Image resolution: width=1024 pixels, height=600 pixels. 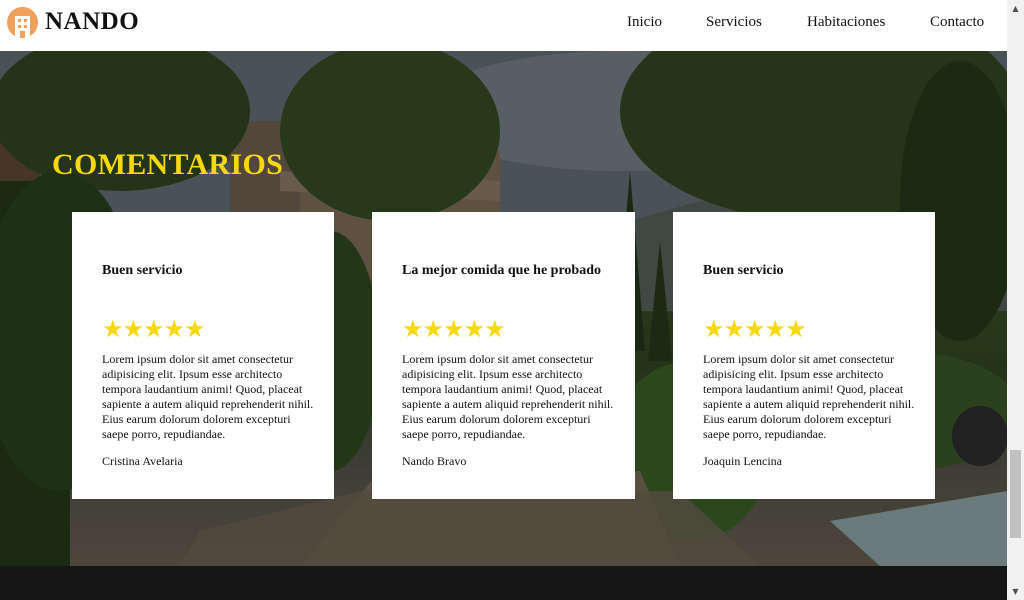 What do you see at coordinates (1015, 300) in the screenshot?
I see `page-scrollbar: ▲ ▼` at bounding box center [1015, 300].